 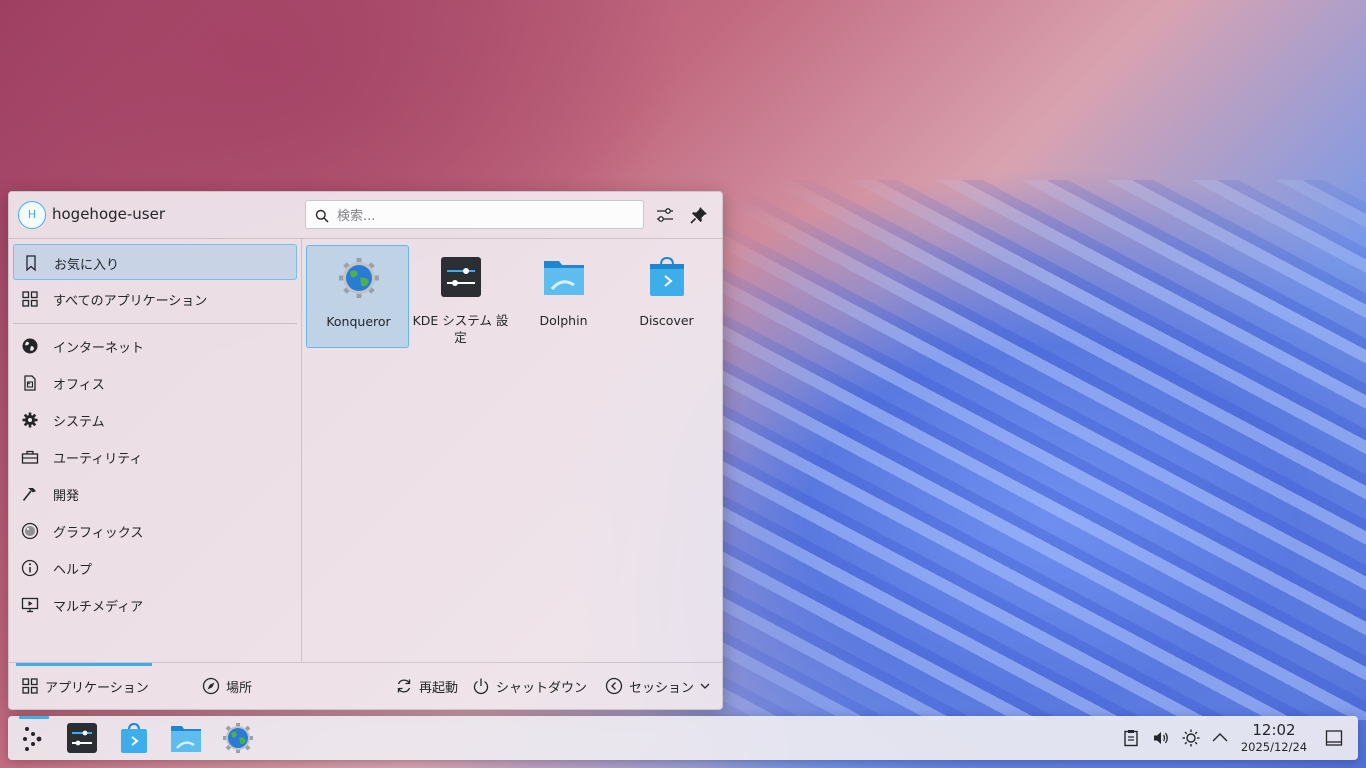 I want to click on restart-button: 再起動, so click(x=428, y=686).